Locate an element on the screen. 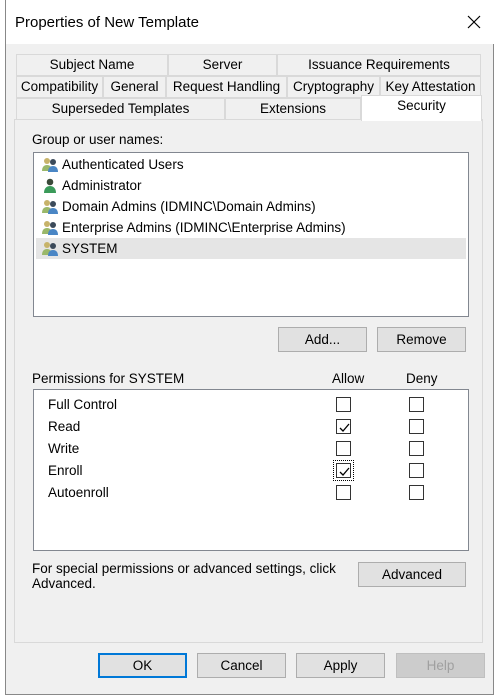 The width and height of the screenshot is (500, 695). tab-extensions: Extensions is located at coordinates (293, 109).